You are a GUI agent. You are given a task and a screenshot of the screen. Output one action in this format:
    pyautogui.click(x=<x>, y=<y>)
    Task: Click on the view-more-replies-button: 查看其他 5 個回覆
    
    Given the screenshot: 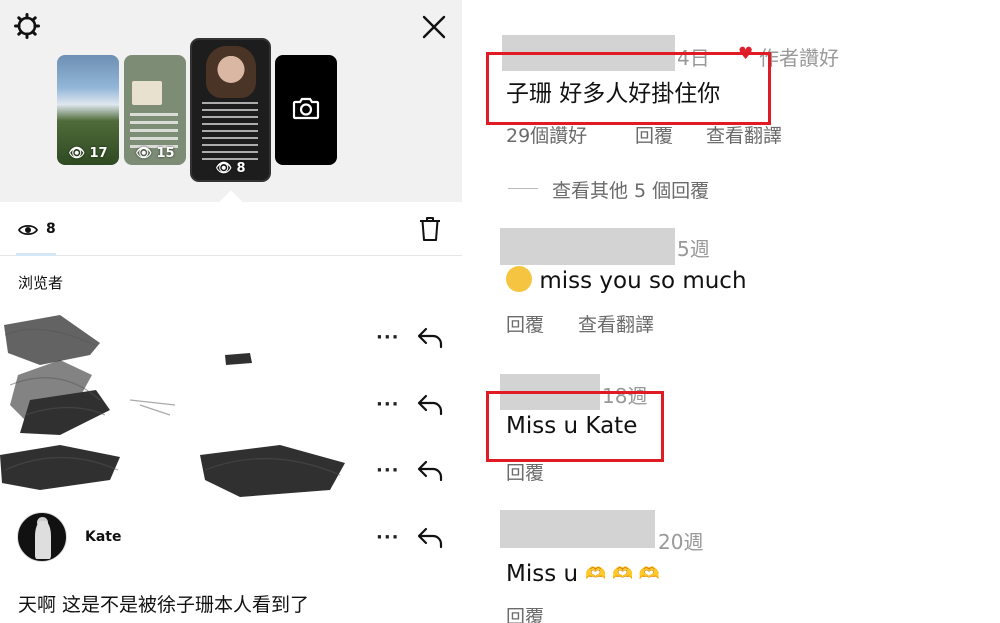 What is the action you would take?
    pyautogui.click(x=630, y=189)
    